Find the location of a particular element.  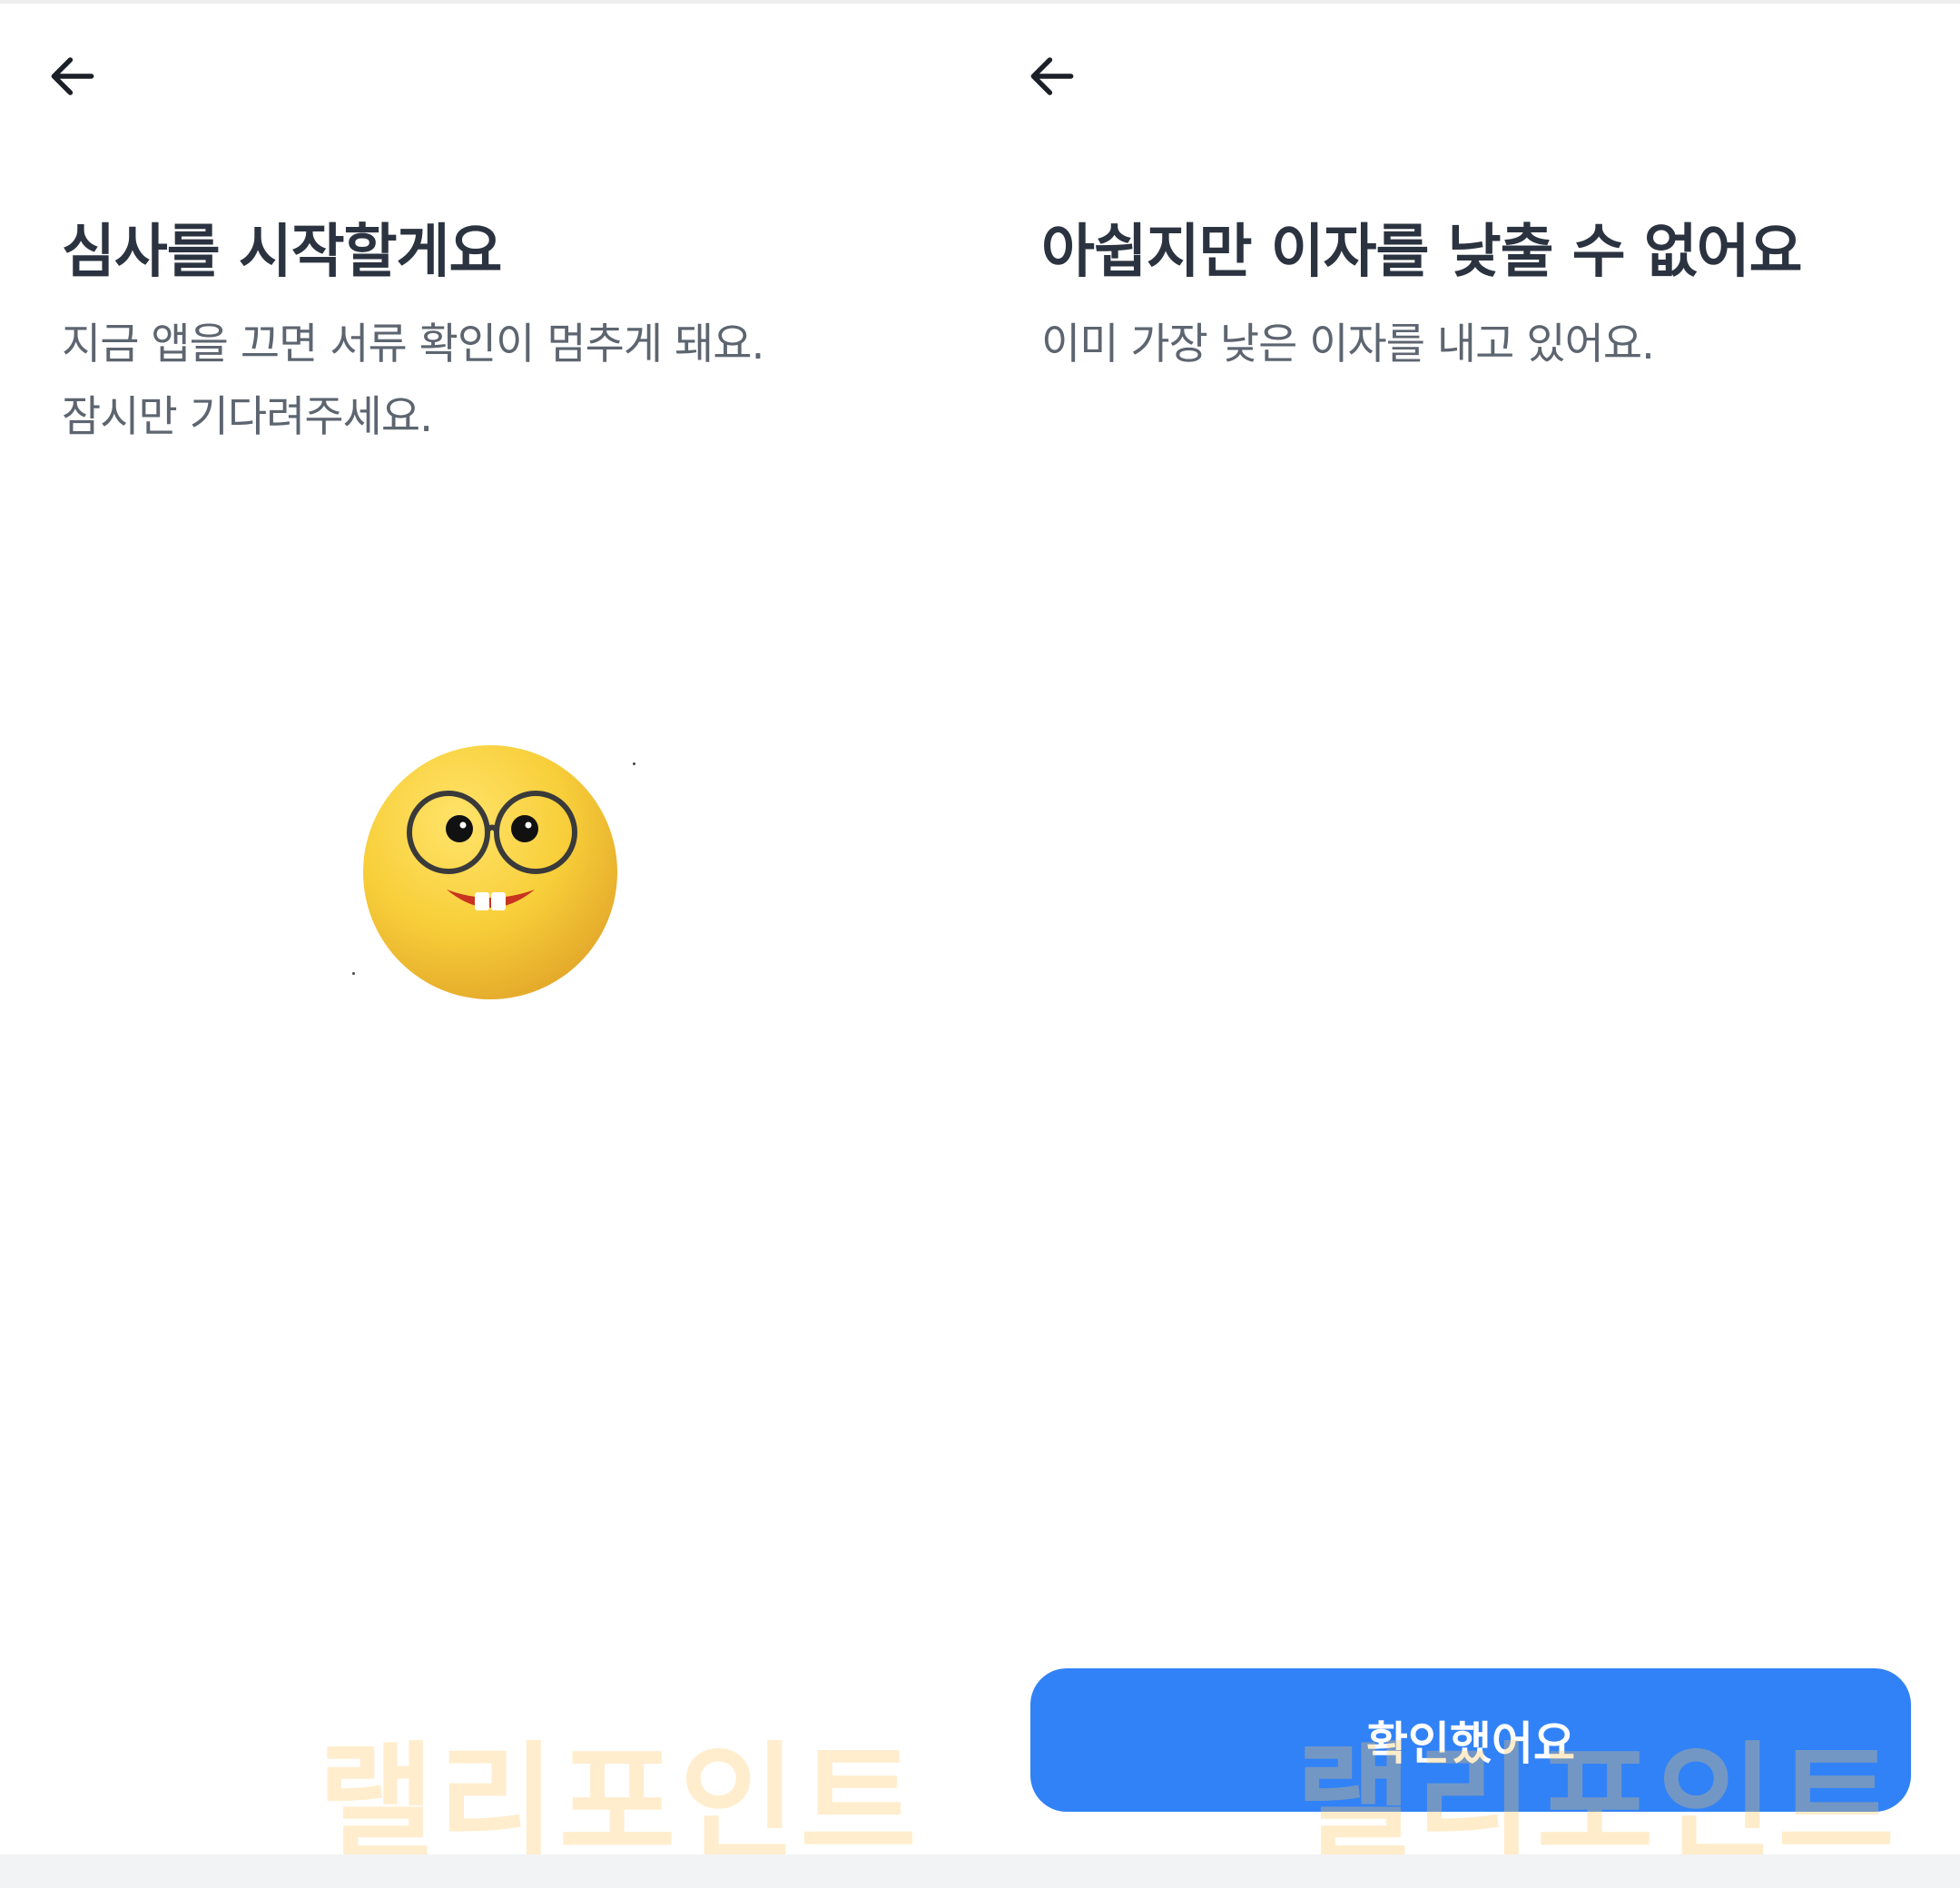

nerd-face-emoji-icon is located at coordinates (490, 872).